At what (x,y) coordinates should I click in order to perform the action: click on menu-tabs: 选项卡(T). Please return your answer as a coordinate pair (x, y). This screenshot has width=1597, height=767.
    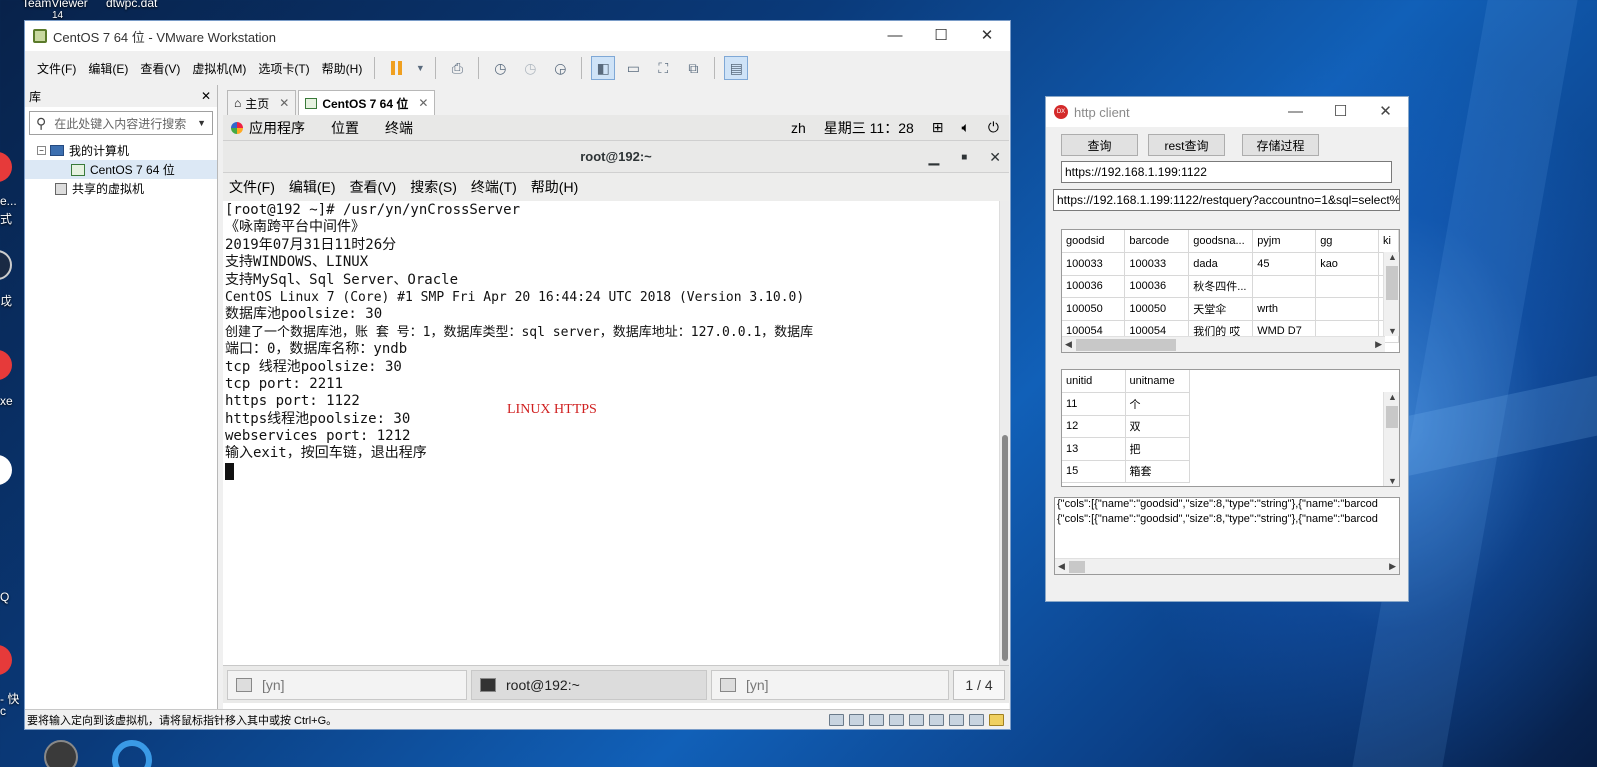
    Looking at the image, I should click on (283, 68).